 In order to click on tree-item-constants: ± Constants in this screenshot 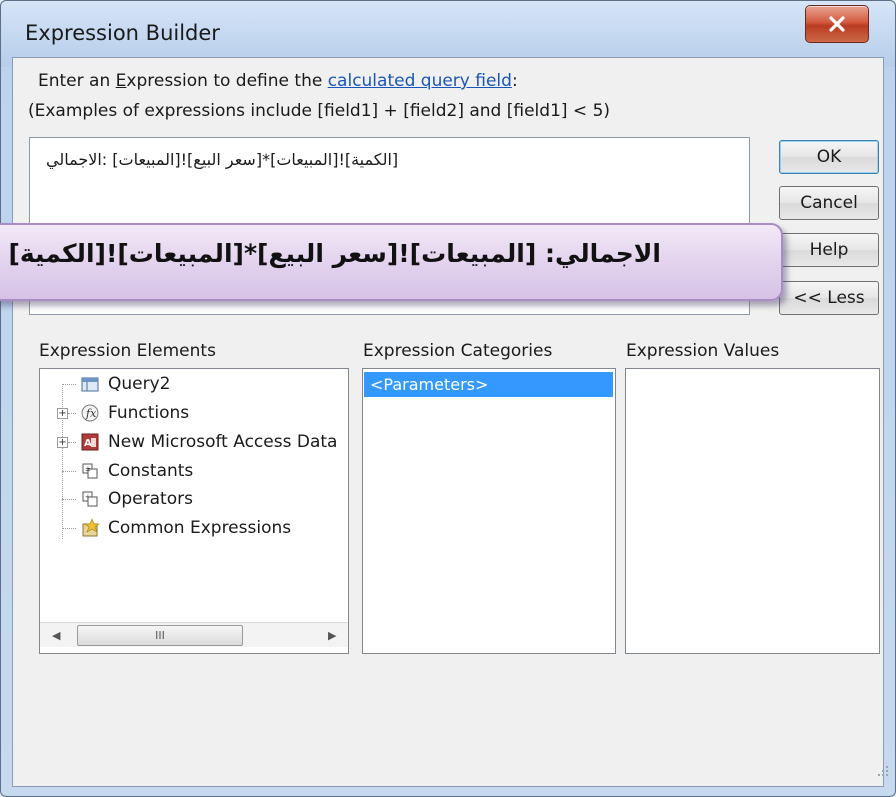, I will do `click(136, 471)`.